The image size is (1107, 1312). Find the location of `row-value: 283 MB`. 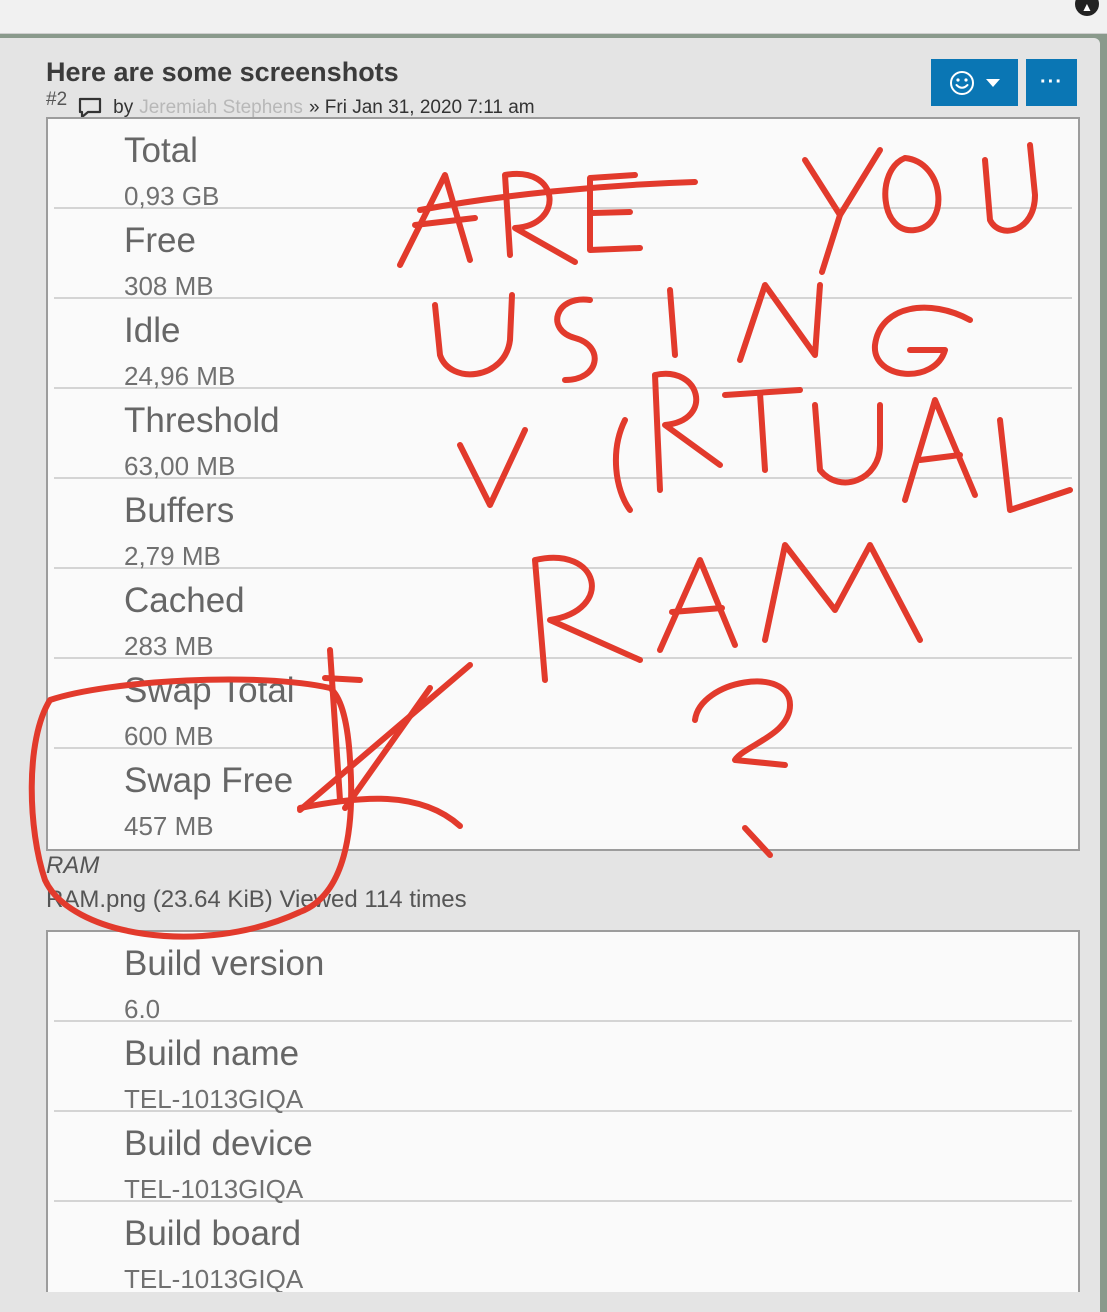

row-value: 283 MB is located at coordinates (169, 646).